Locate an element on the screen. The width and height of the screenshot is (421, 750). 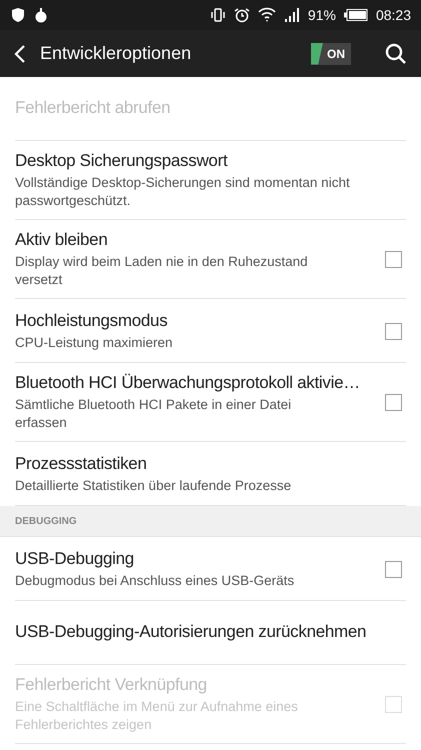
settings-item: Hochleistungsmodus CPU-Leistung maximieren is located at coordinates (210, 331).